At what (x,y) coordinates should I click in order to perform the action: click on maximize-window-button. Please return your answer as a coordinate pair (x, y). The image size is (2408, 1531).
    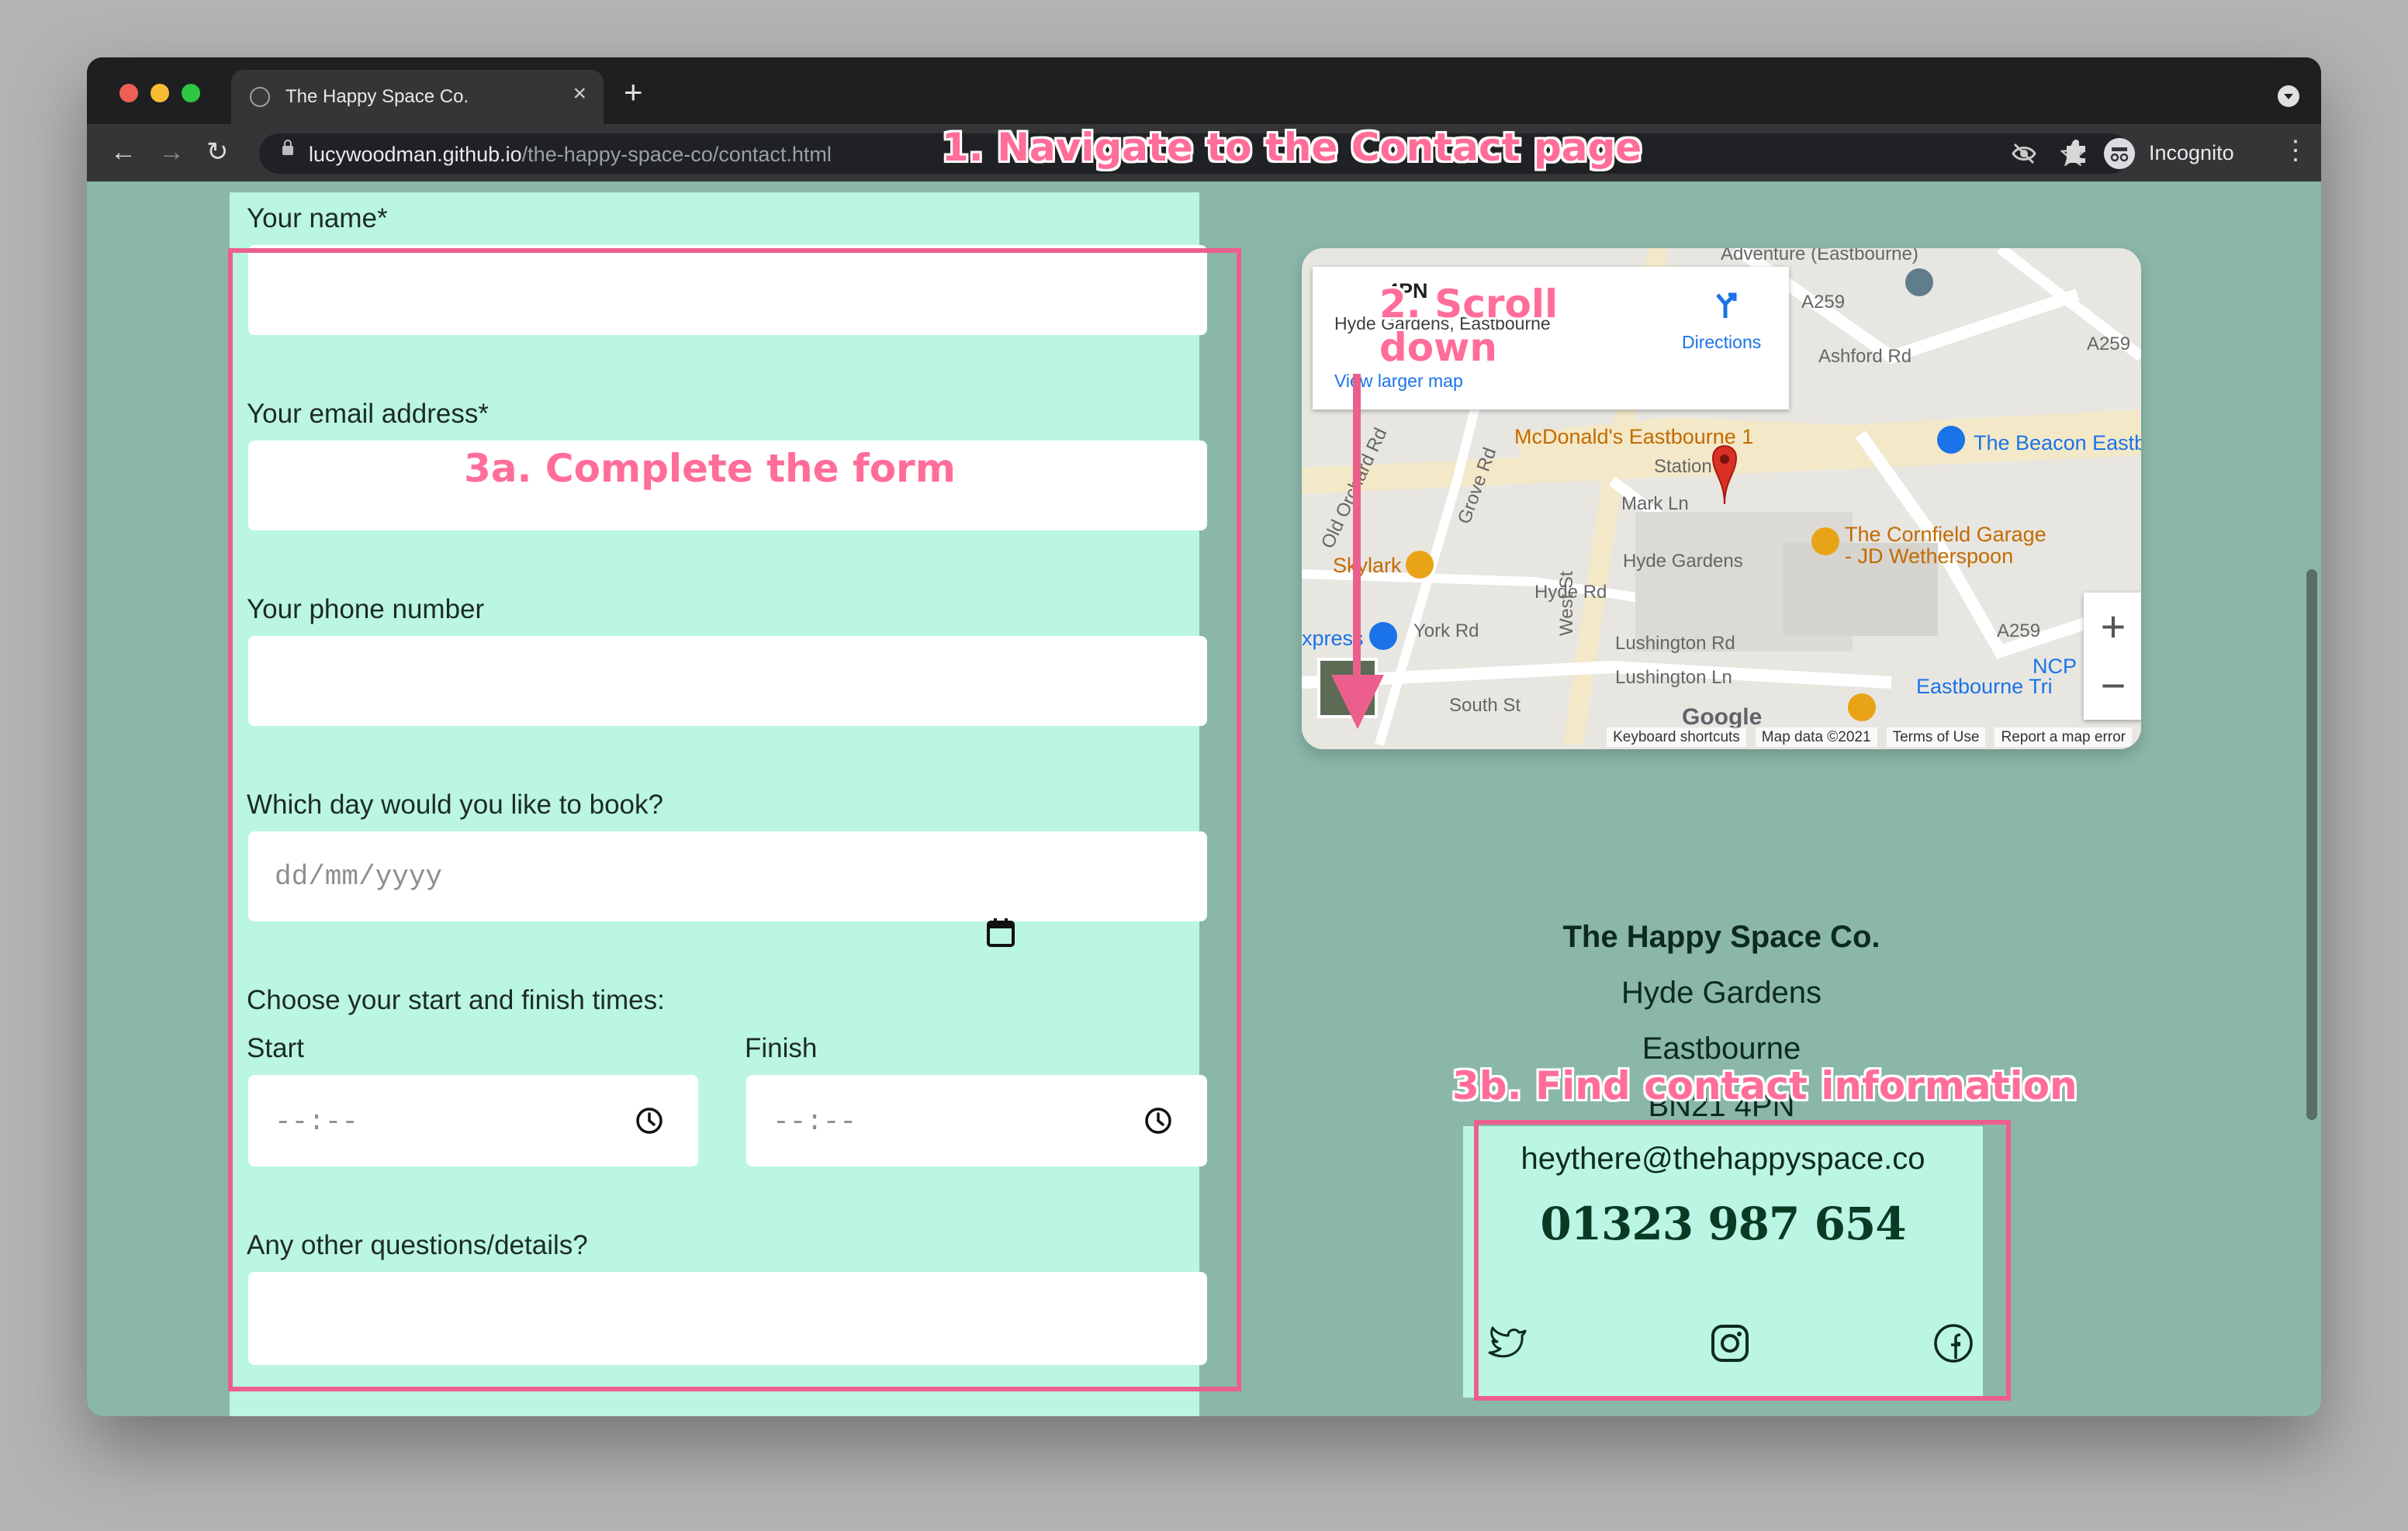
    Looking at the image, I should click on (191, 93).